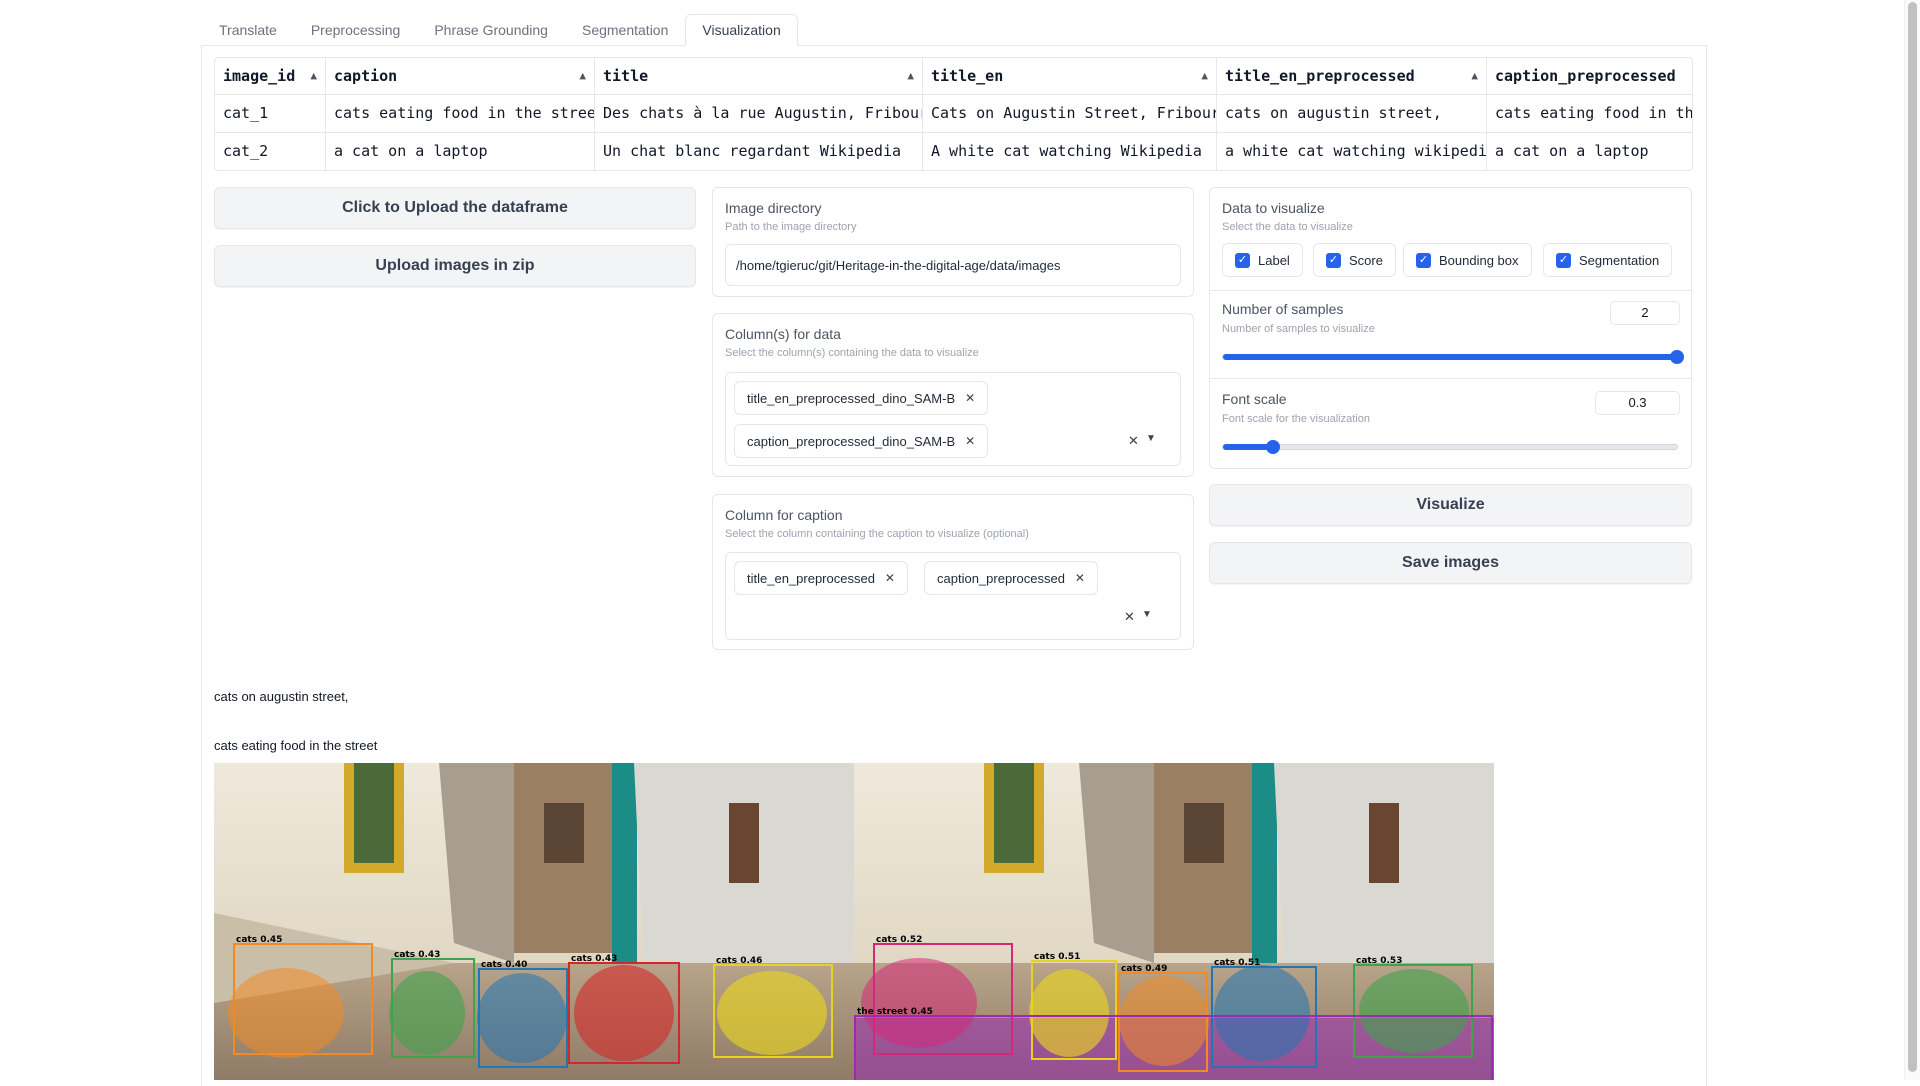  I want to click on slider-fill, so click(1450, 357).